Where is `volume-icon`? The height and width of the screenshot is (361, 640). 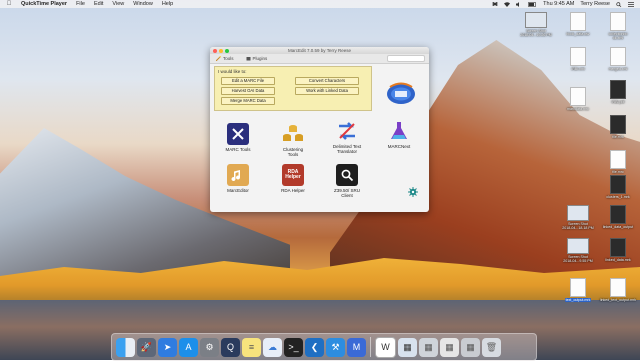 volume-icon is located at coordinates (519, 4).